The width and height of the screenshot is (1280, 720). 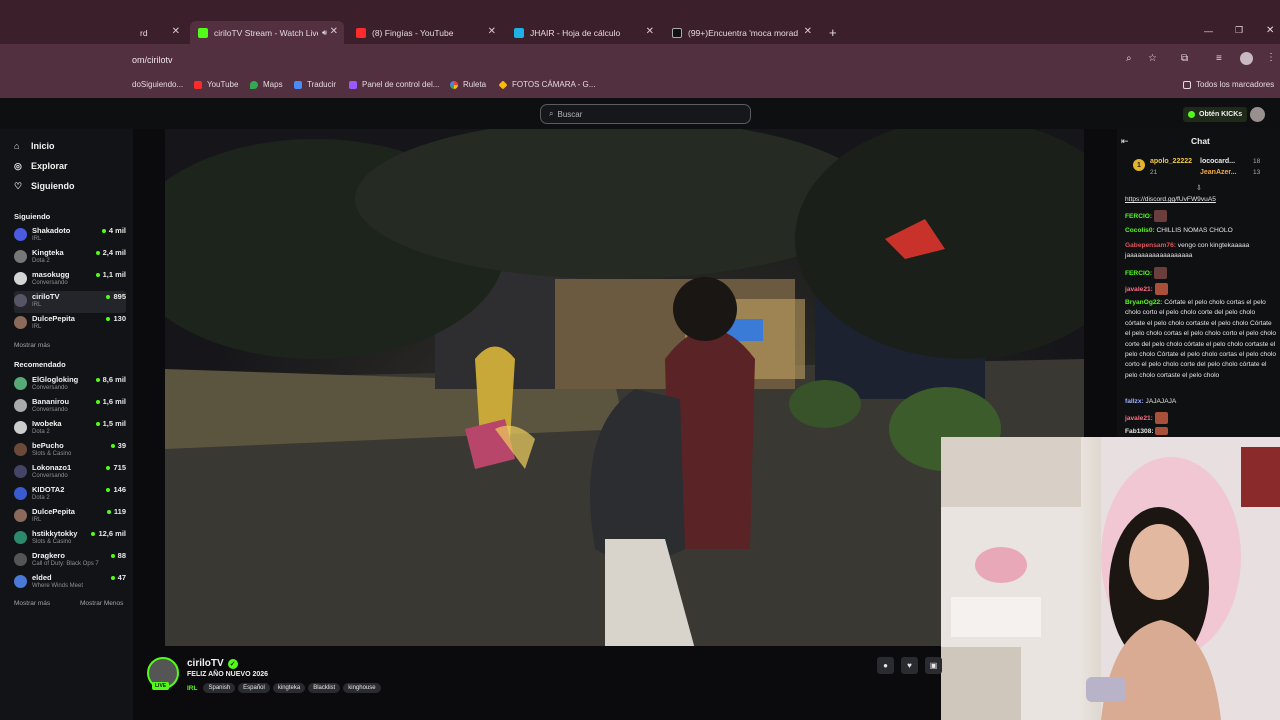 What do you see at coordinates (70, 324) in the screenshot?
I see `channel-dulcepepita: DulcePepita IRL 130` at bounding box center [70, 324].